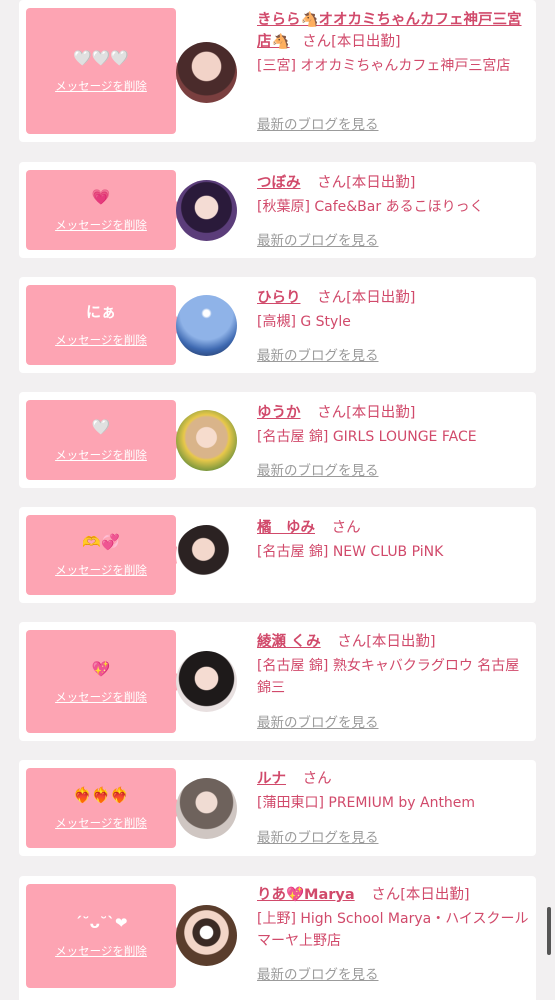 This screenshot has height=1000, width=555. What do you see at coordinates (367, 437) in the screenshot?
I see `shop-text: [名古屋 錦] GIRLS LOUNGE FACE` at bounding box center [367, 437].